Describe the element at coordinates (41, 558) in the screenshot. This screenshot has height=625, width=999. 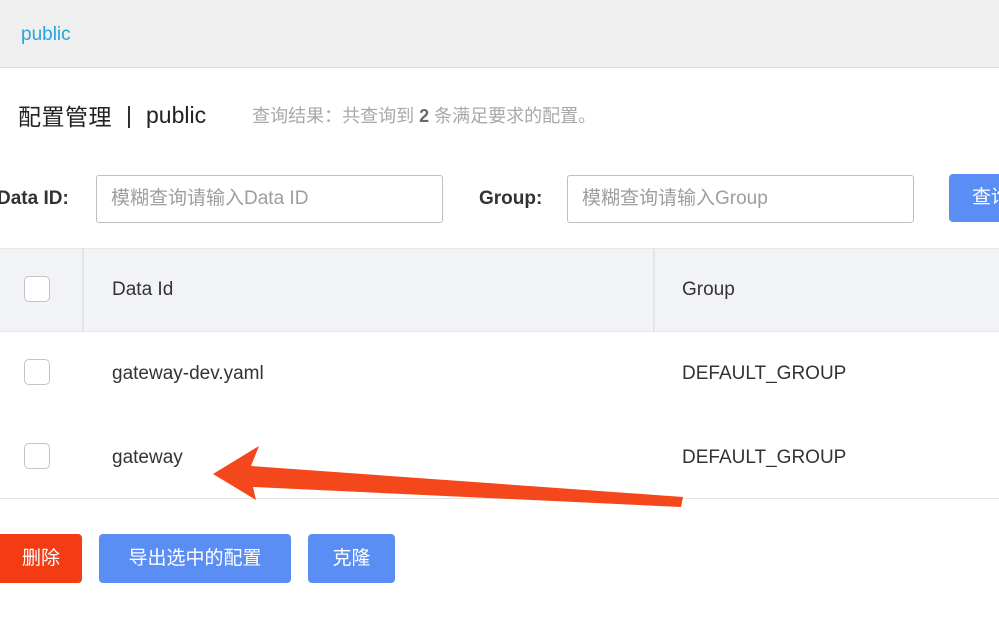
I see `delete-button: 删除` at that location.